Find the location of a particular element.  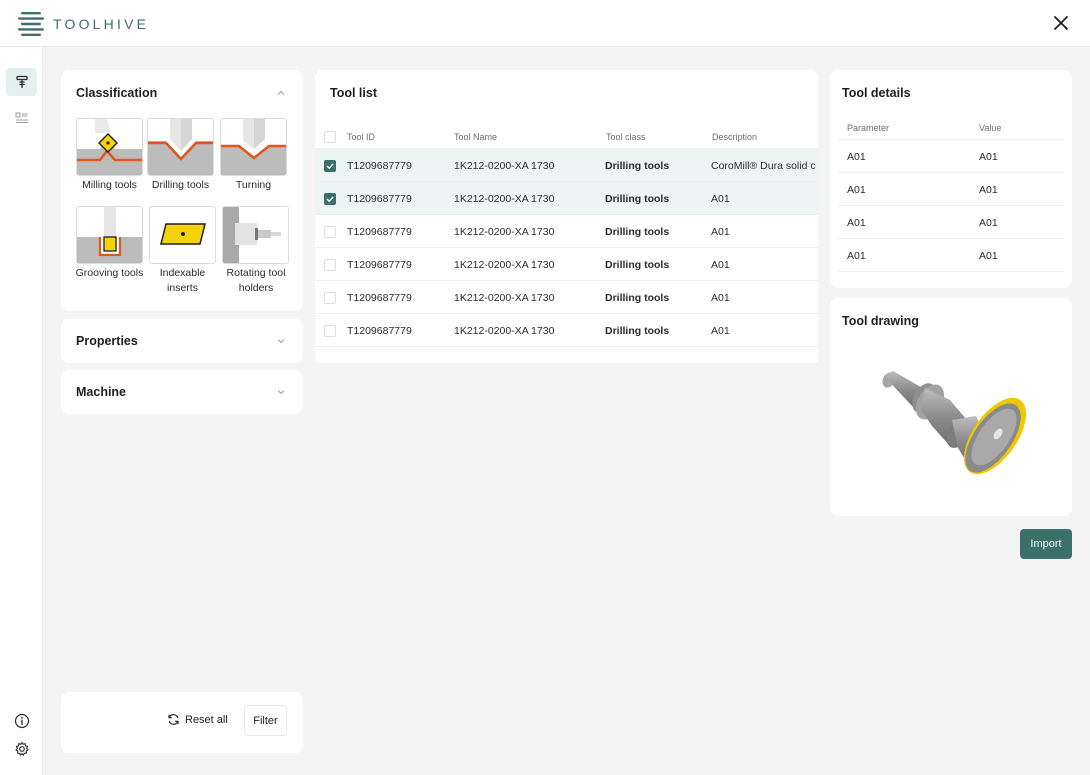

reset-all-button: Reset all is located at coordinates (197, 719).